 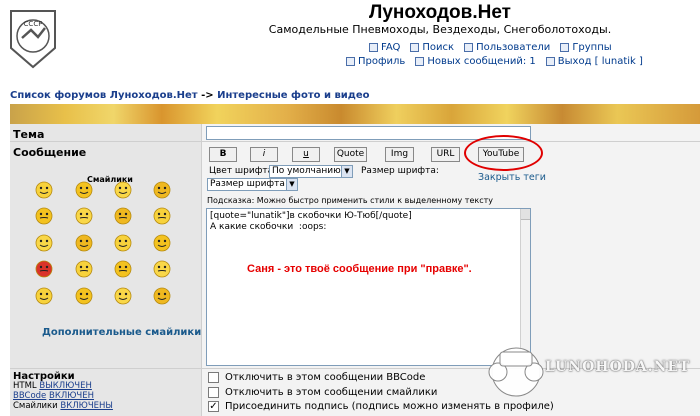 I want to click on italic-button: i, so click(x=264, y=154).